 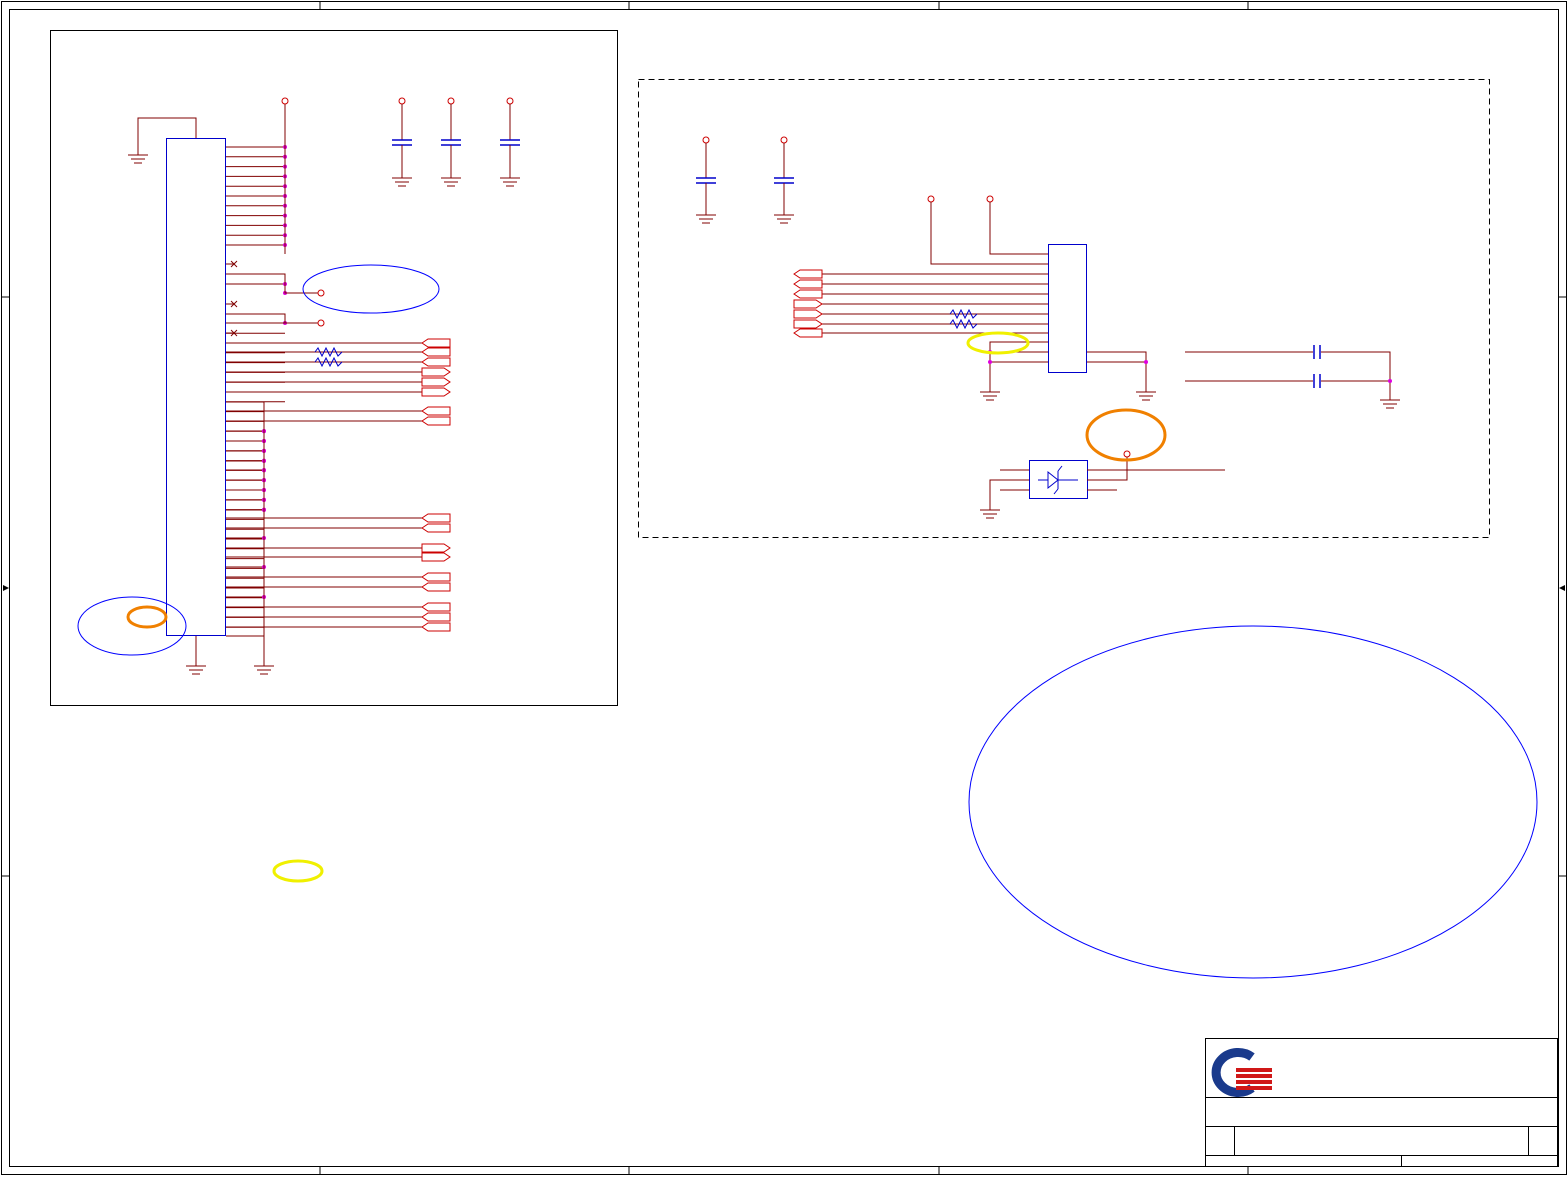 I want to click on off-page-connectors-left, so click(x=436, y=485).